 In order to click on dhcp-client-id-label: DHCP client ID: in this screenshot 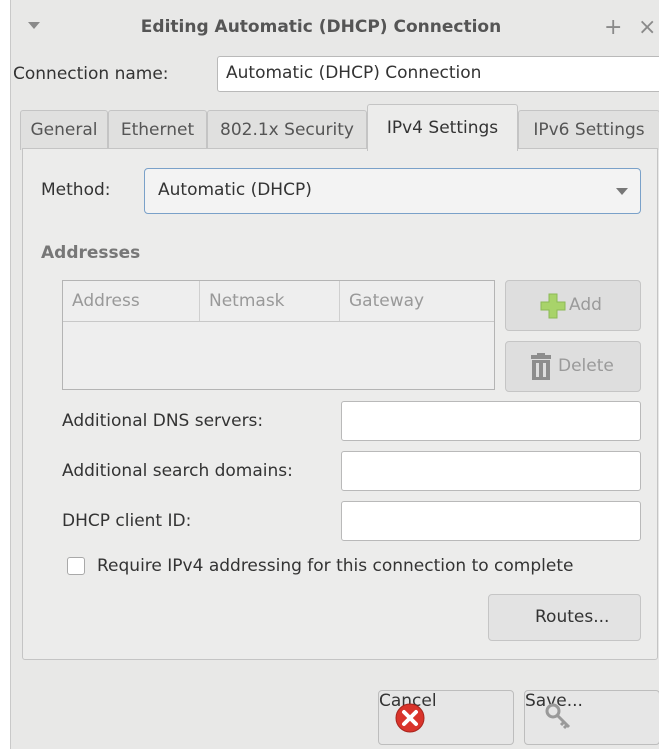, I will do `click(127, 521)`.